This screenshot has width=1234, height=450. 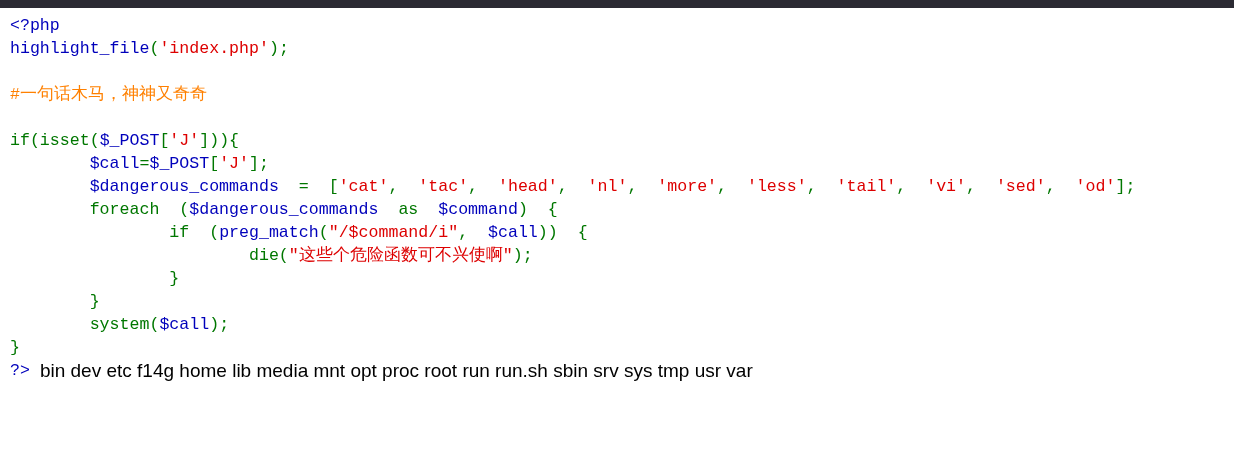 I want to click on code-line: $dangerous_commands = ['cat', 'tac', 'head', 'nl', 'more', 'less', 'tail', 'vi', 'sed', 'od'];, so click(x=612, y=187).